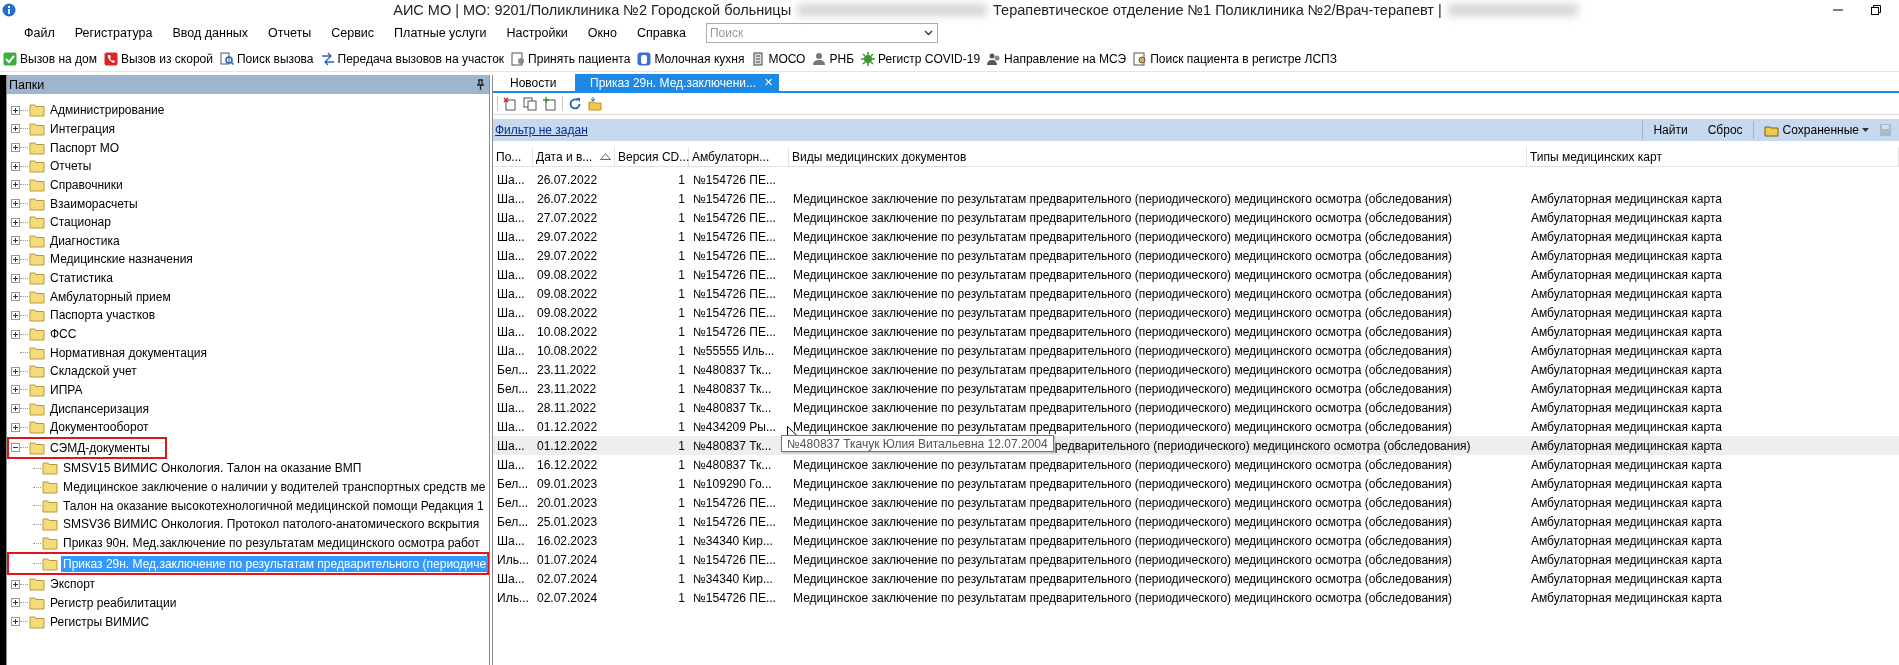  Describe the element at coordinates (128, 352) in the screenshot. I see `tree-item: Нормативная документация` at that location.